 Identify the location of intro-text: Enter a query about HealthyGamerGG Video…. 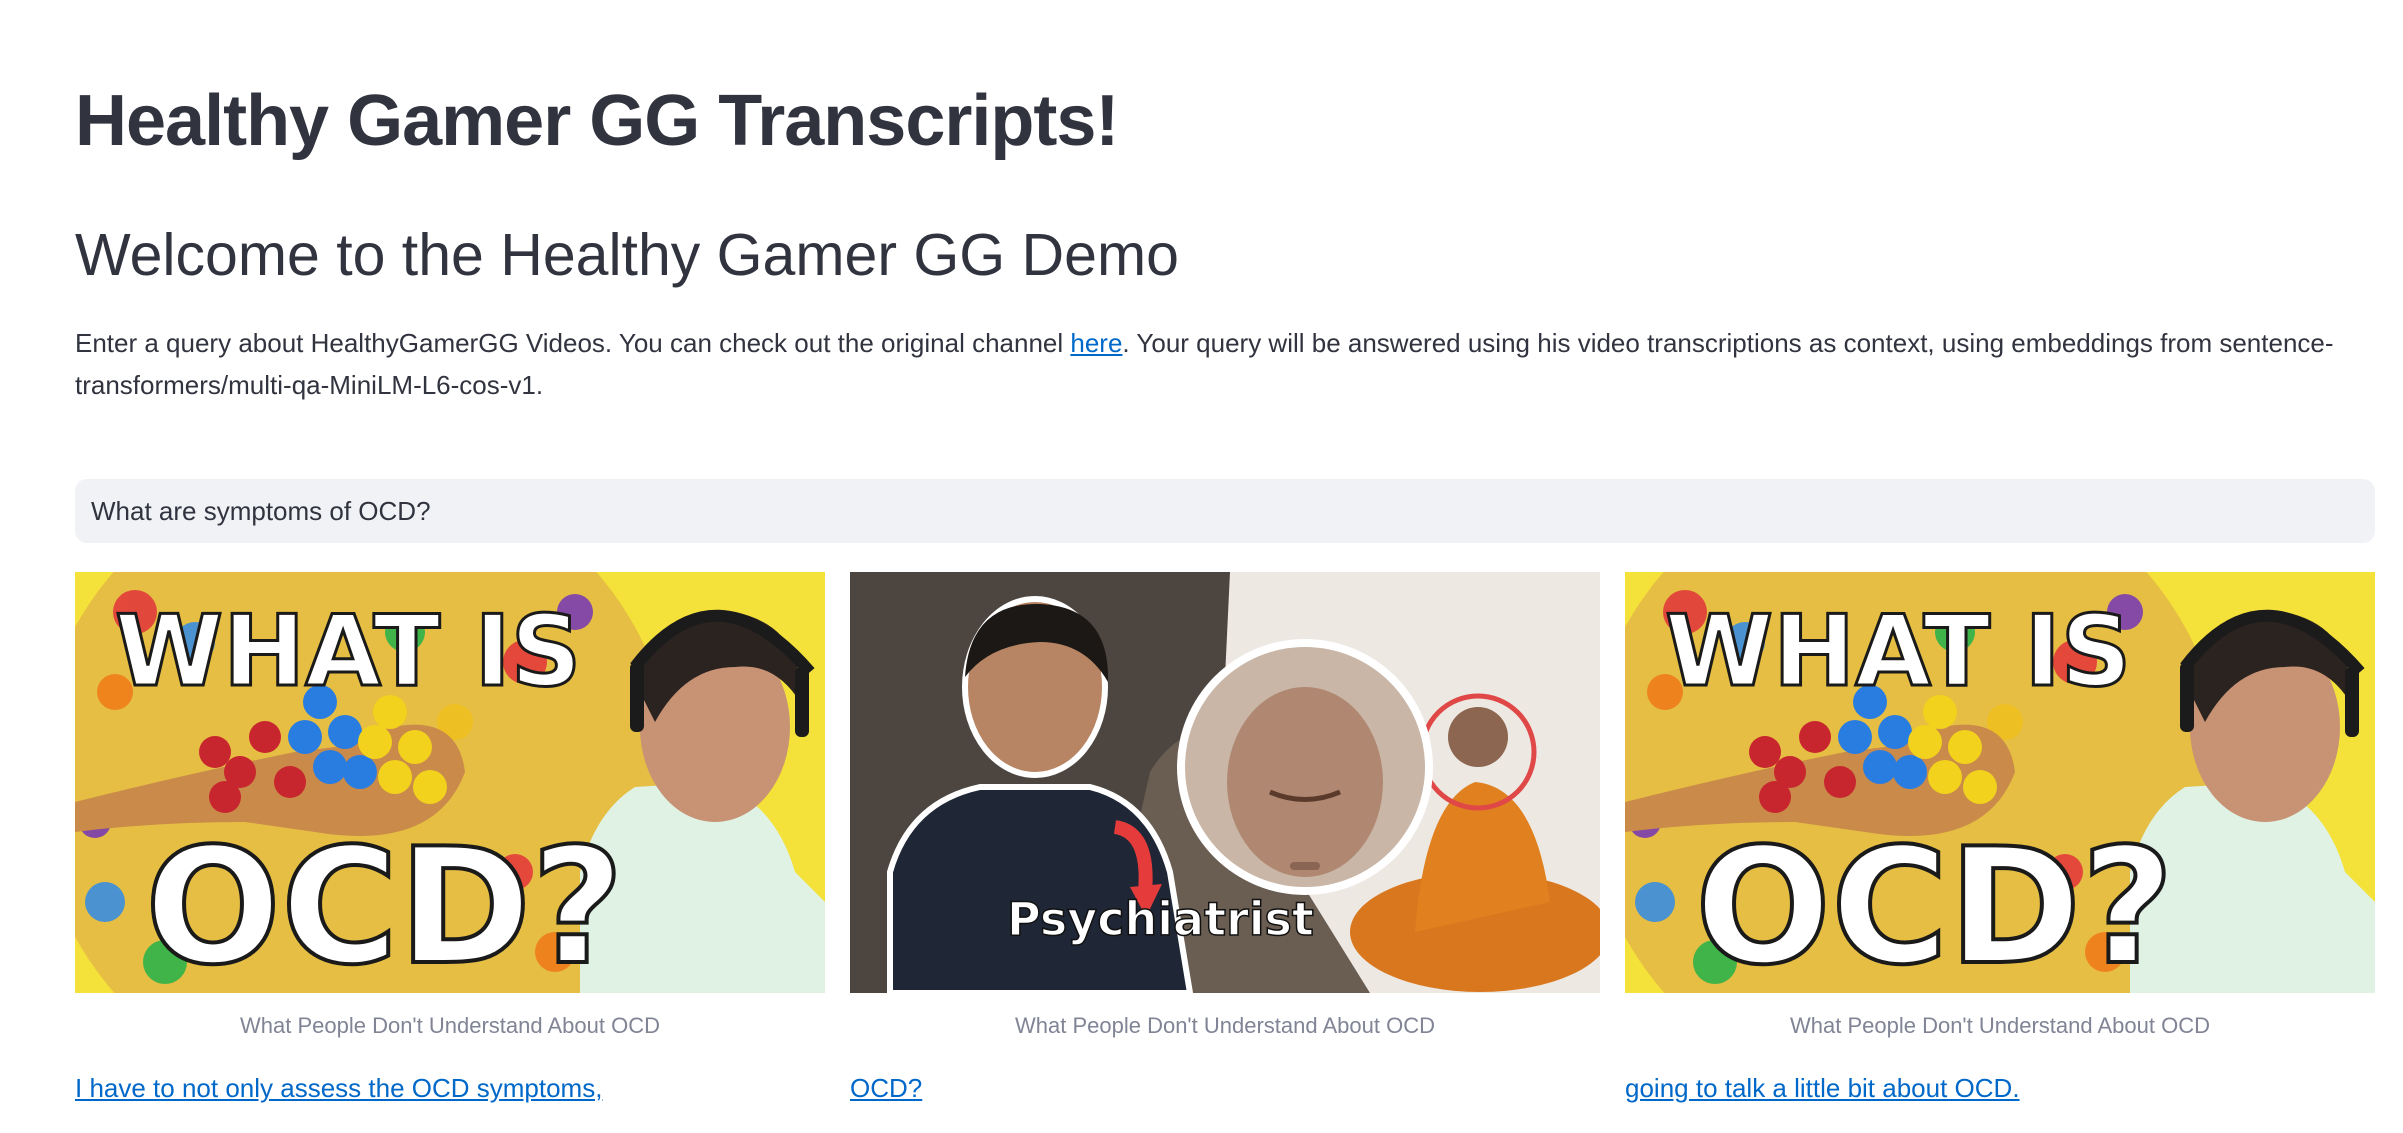
(1215, 364).